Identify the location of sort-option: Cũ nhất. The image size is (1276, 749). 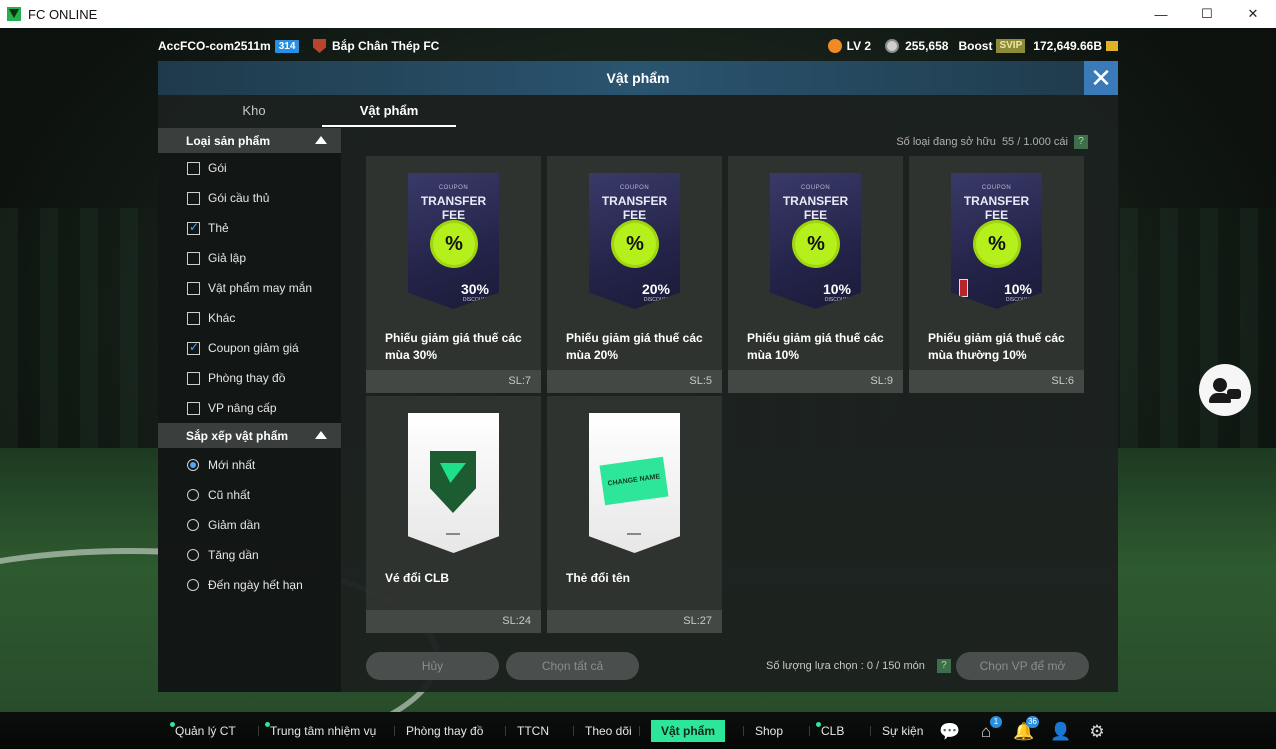
(249, 495).